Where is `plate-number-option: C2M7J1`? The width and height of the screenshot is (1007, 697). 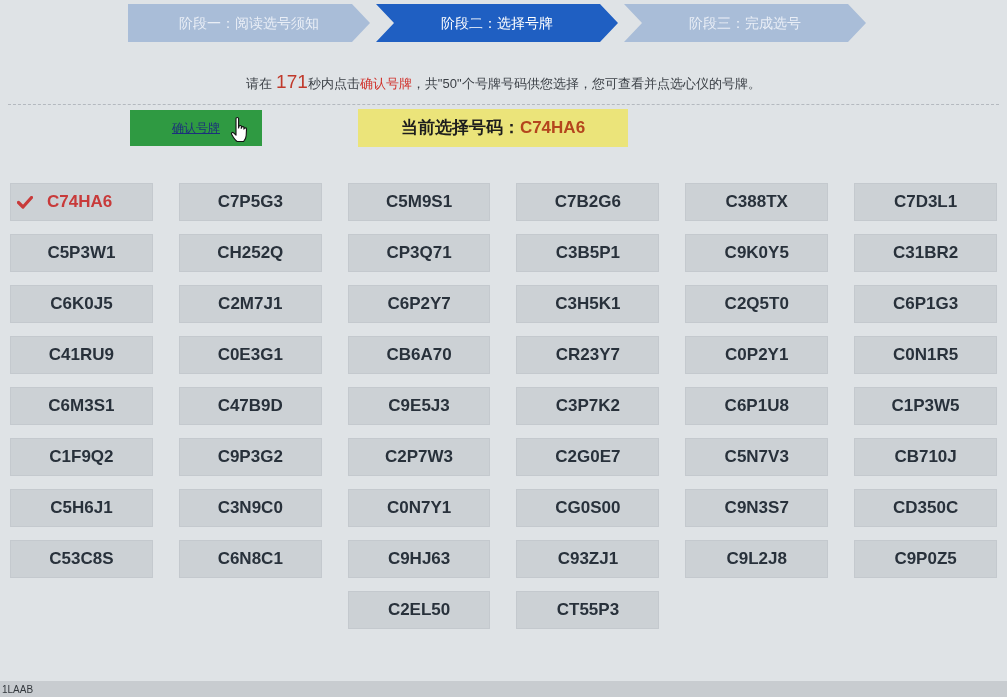 plate-number-option: C2M7J1 is located at coordinates (250, 304).